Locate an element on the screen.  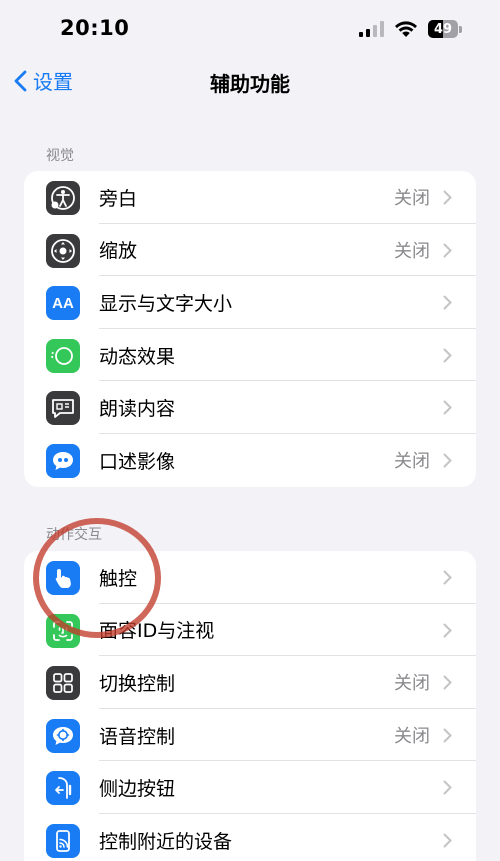
cellular-signal-icon is located at coordinates (371, 29).